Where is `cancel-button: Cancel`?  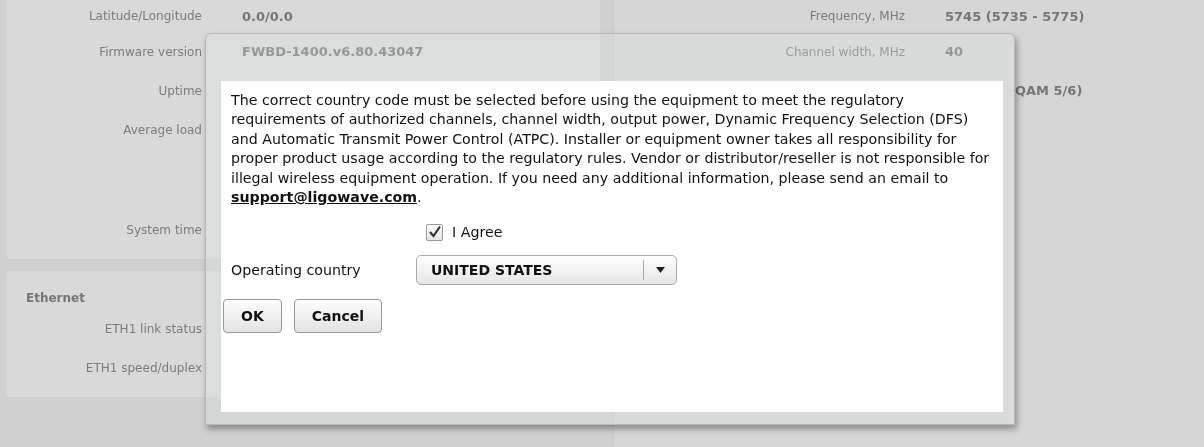
cancel-button: Cancel is located at coordinates (338, 316).